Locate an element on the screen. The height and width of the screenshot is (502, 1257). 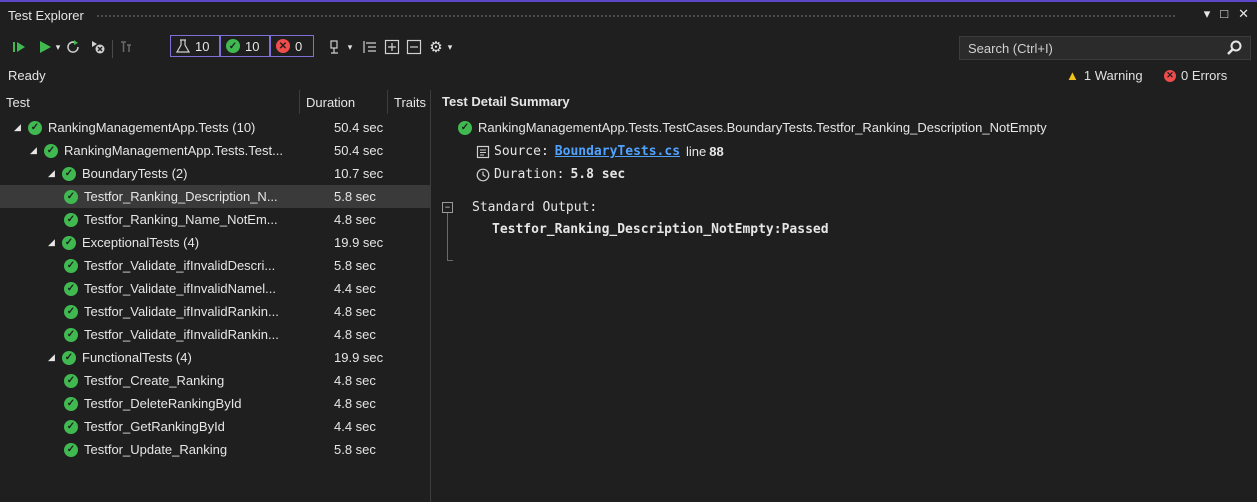
expand-all-icon is located at coordinates (392, 47).